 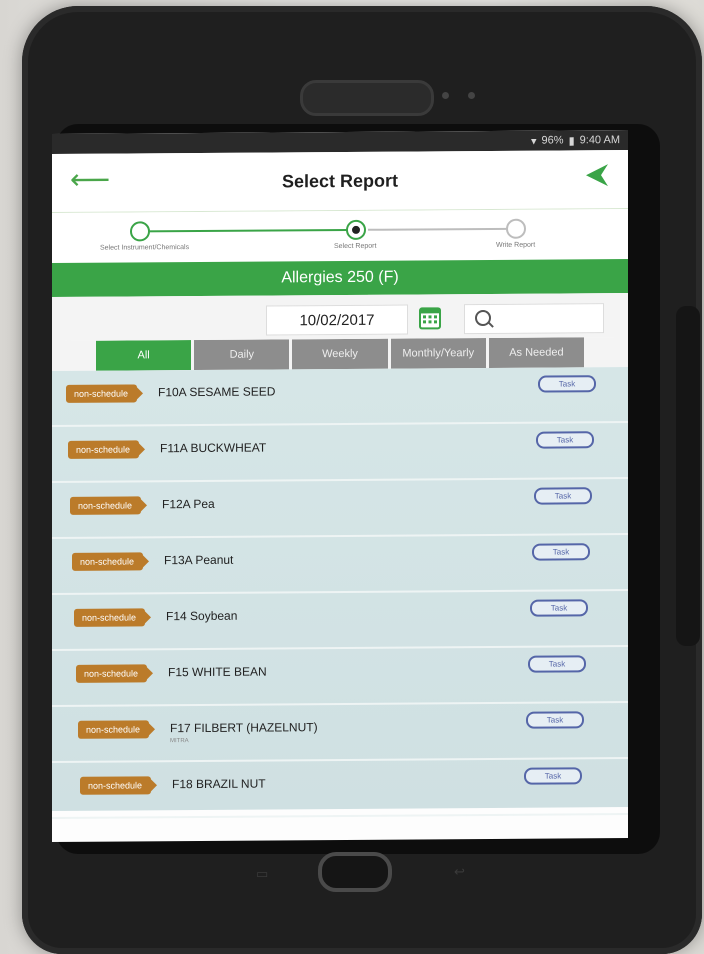 I want to click on report-title: F12A Pea, so click(x=188, y=504).